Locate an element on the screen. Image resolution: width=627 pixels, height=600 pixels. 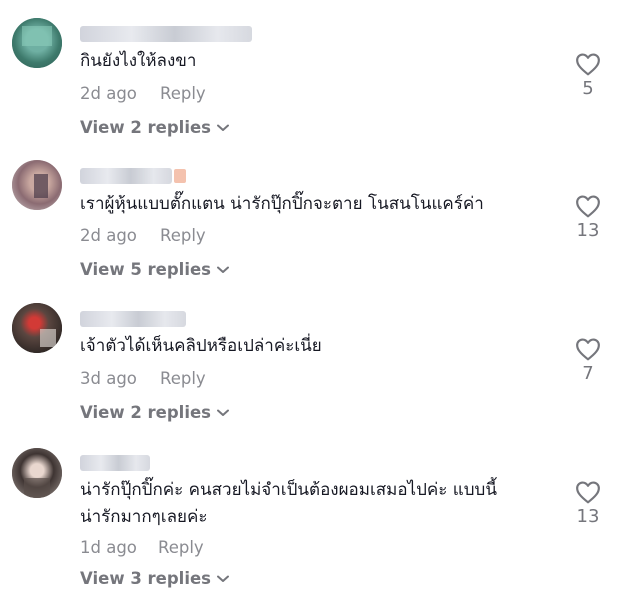
comment-text: กินยังไงให้ลงขา is located at coordinates (138, 61).